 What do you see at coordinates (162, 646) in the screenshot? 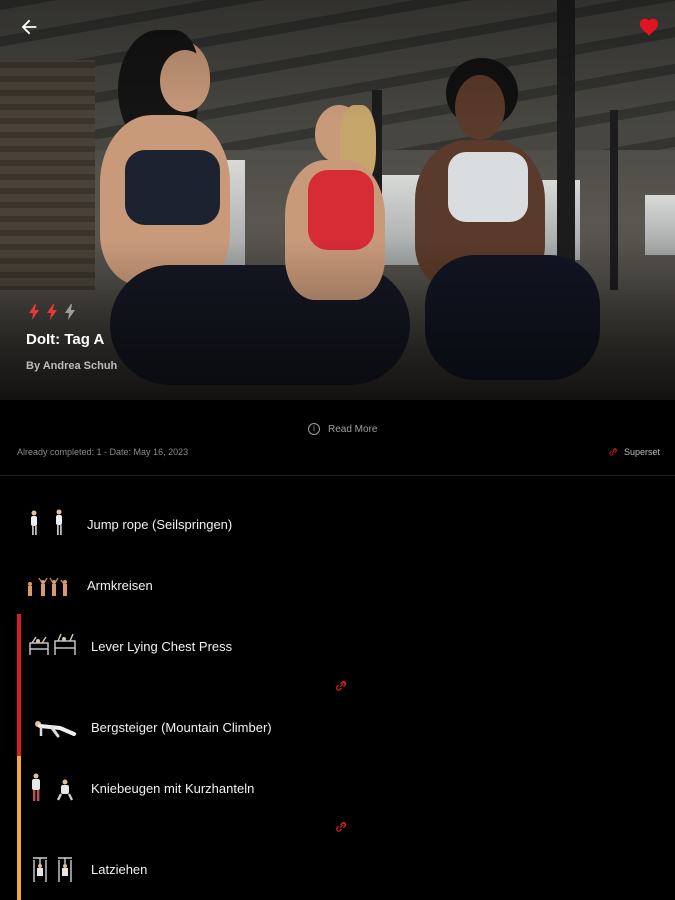
I see `exercise-name: Lever Lying Chest Press` at bounding box center [162, 646].